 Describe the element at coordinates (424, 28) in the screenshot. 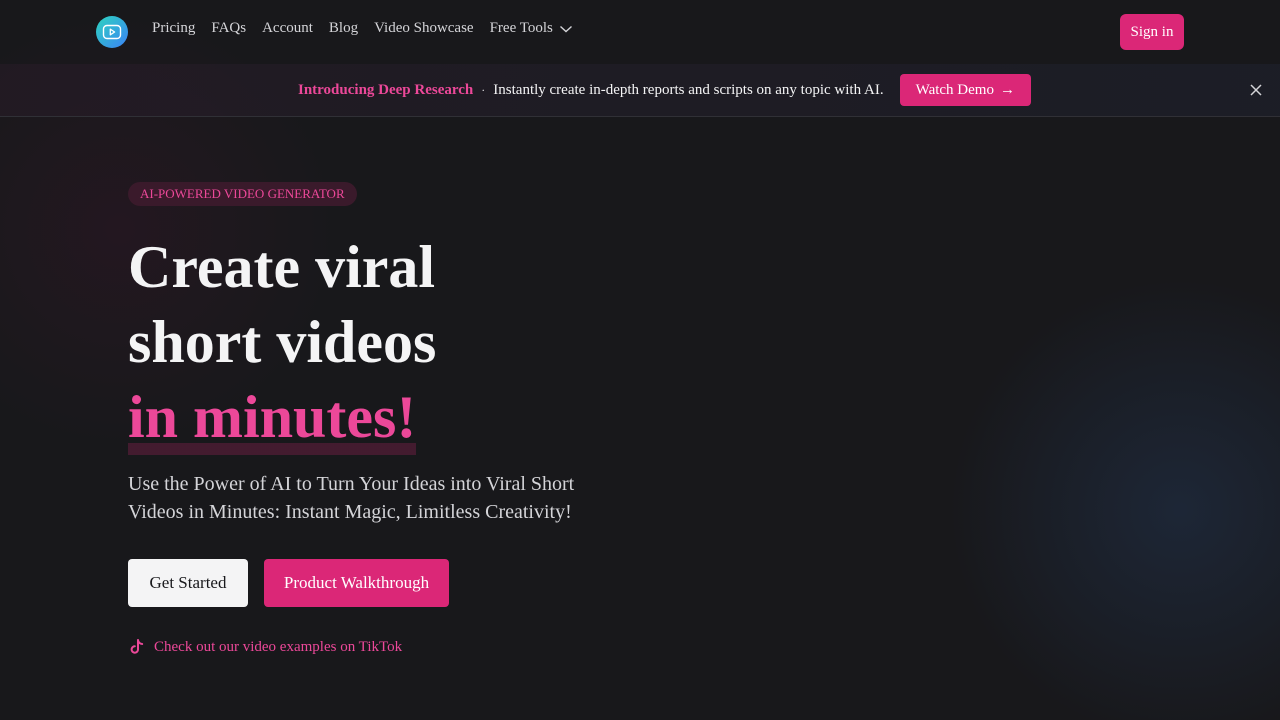

I see `nav-link-video-showcase: Video Showcase` at that location.